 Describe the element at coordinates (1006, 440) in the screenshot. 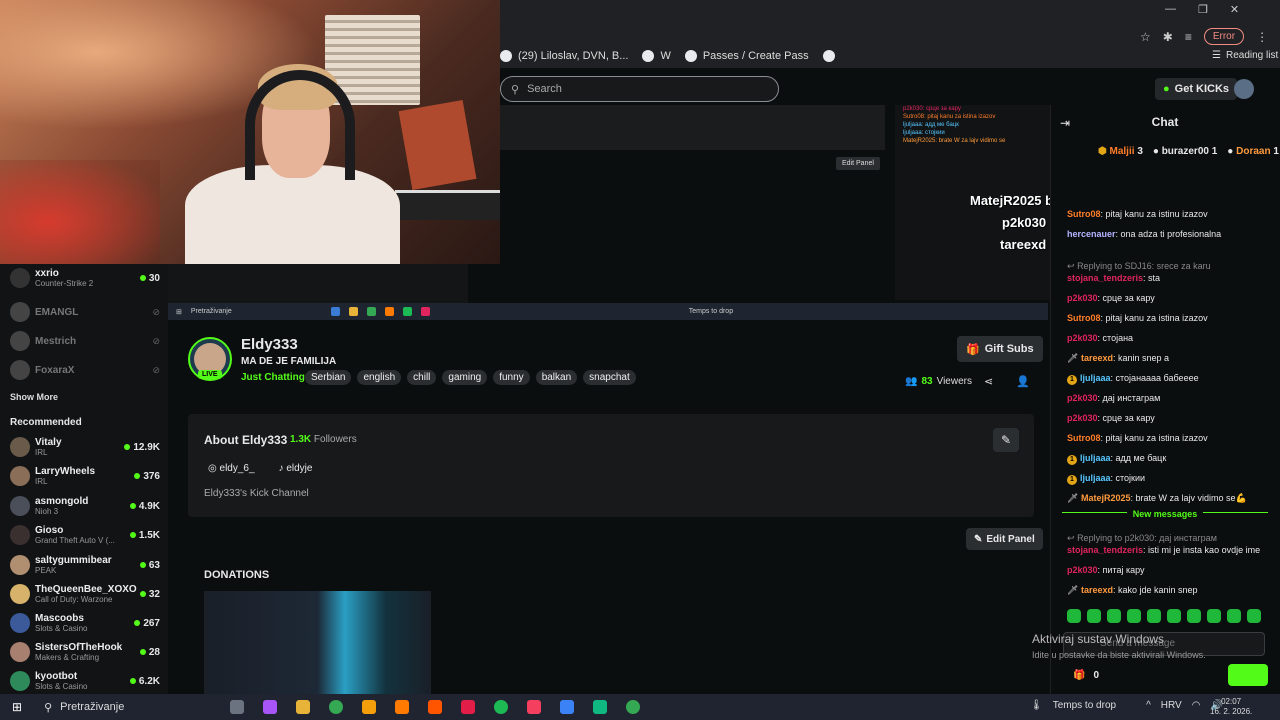

I see `edit-about-button: ✎` at that location.